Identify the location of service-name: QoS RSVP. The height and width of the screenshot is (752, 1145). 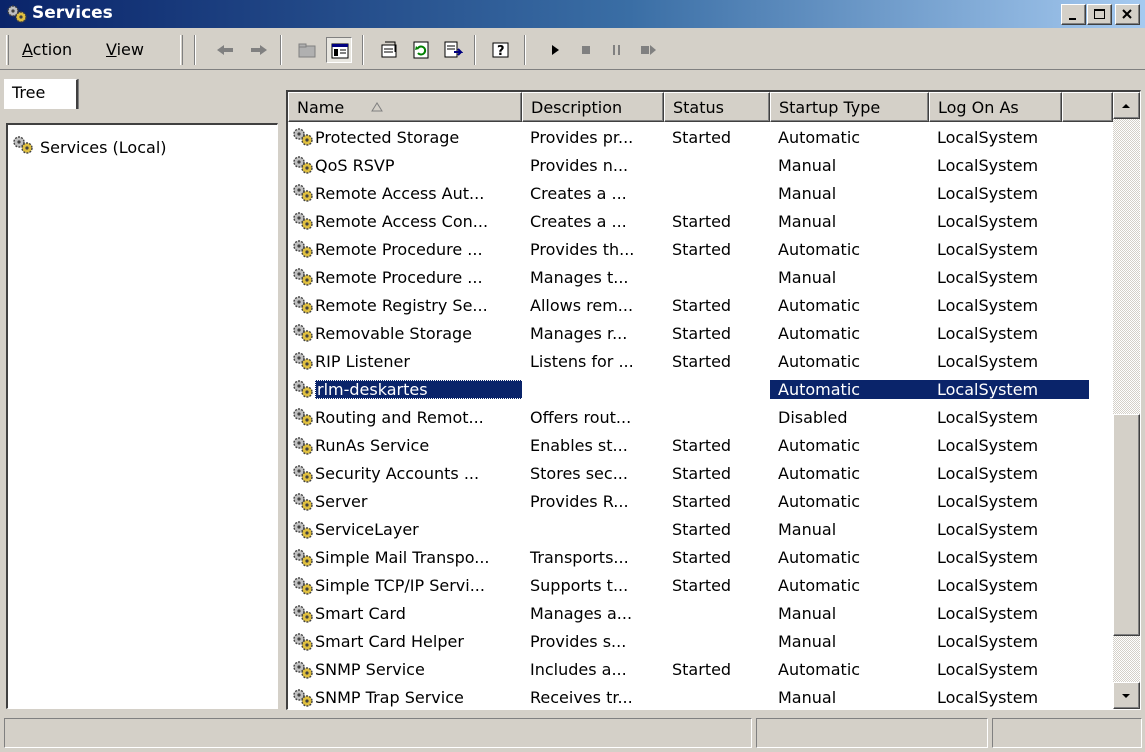
(355, 165).